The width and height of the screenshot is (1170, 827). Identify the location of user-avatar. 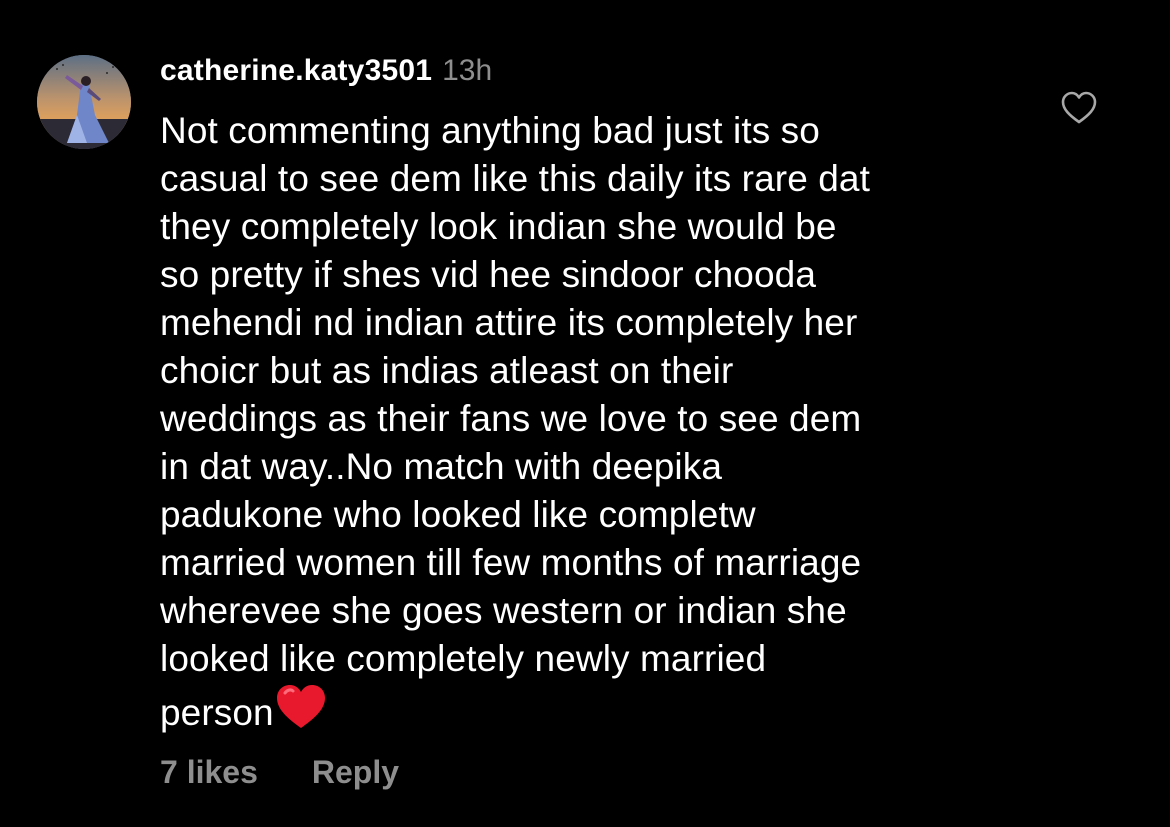
(84, 102).